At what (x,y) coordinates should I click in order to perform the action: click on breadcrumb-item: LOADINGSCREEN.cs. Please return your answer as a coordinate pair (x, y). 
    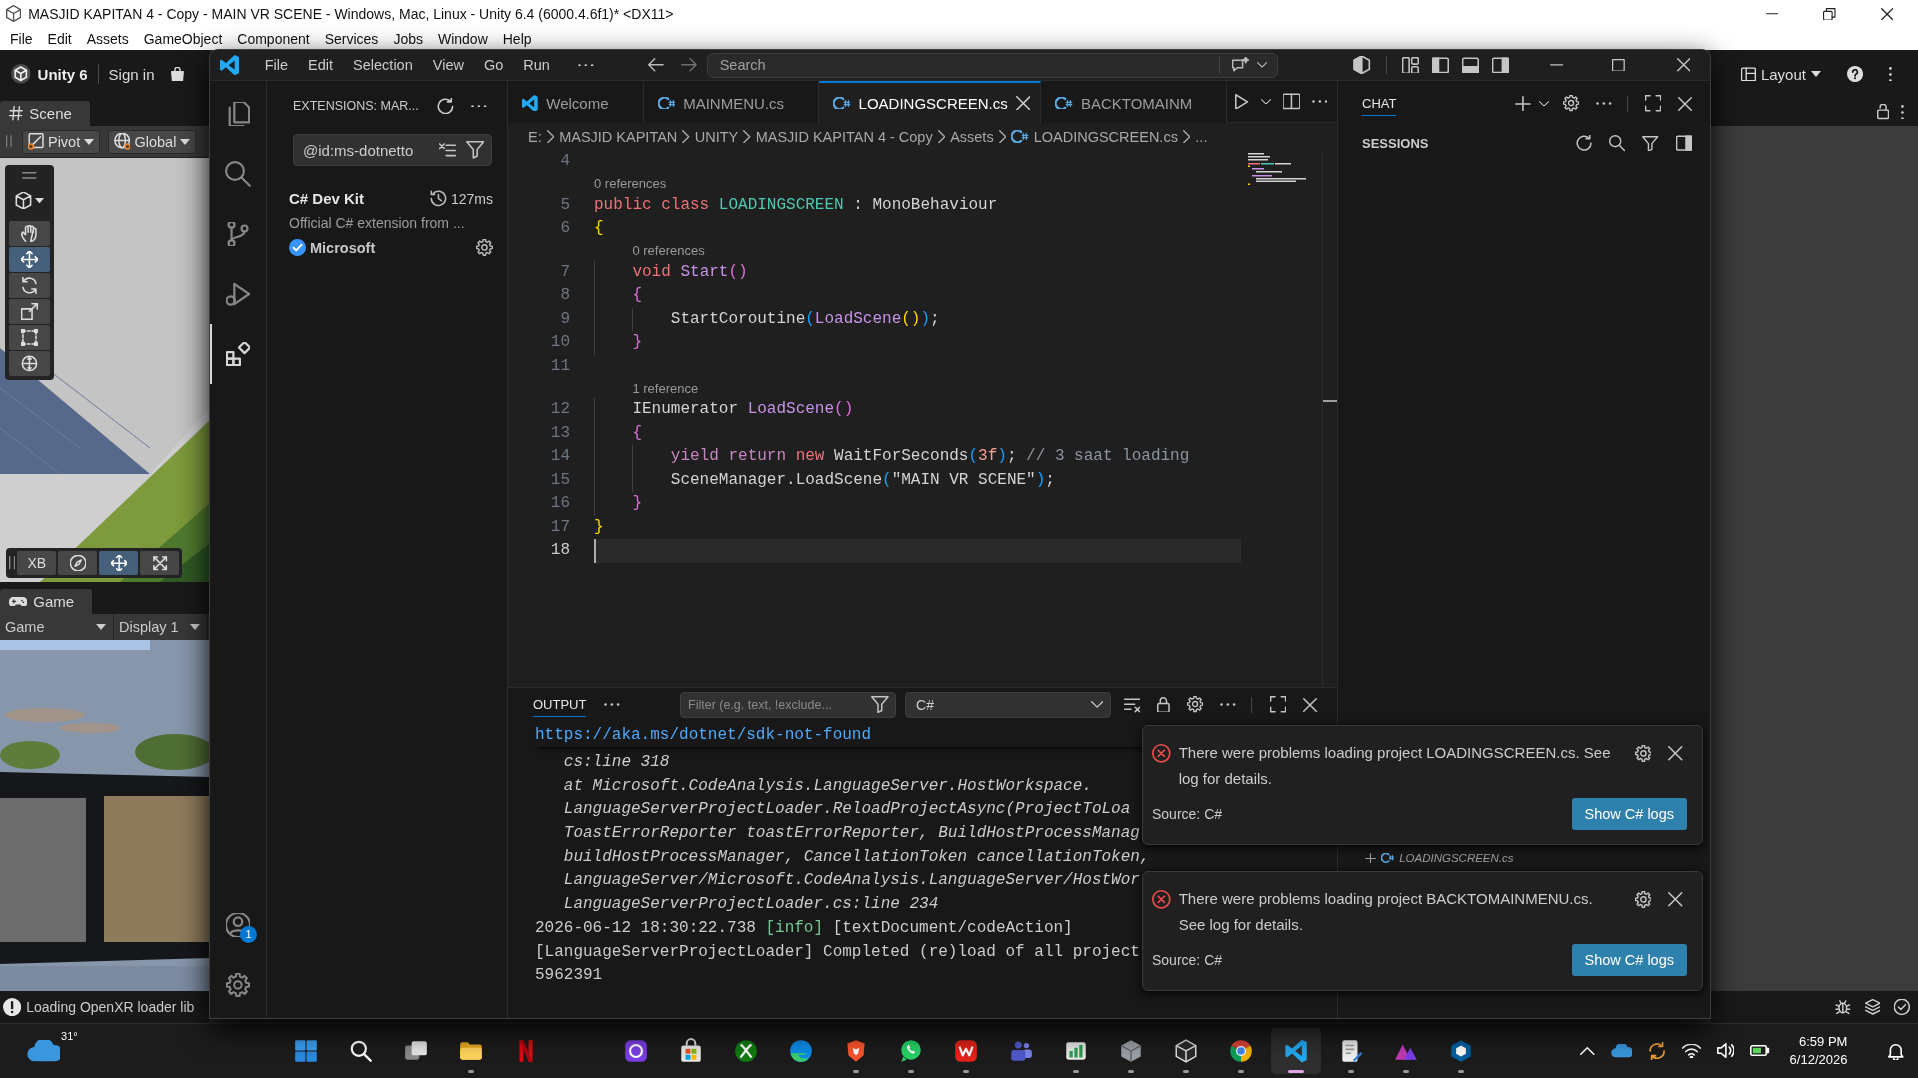
    Looking at the image, I should click on (1094, 136).